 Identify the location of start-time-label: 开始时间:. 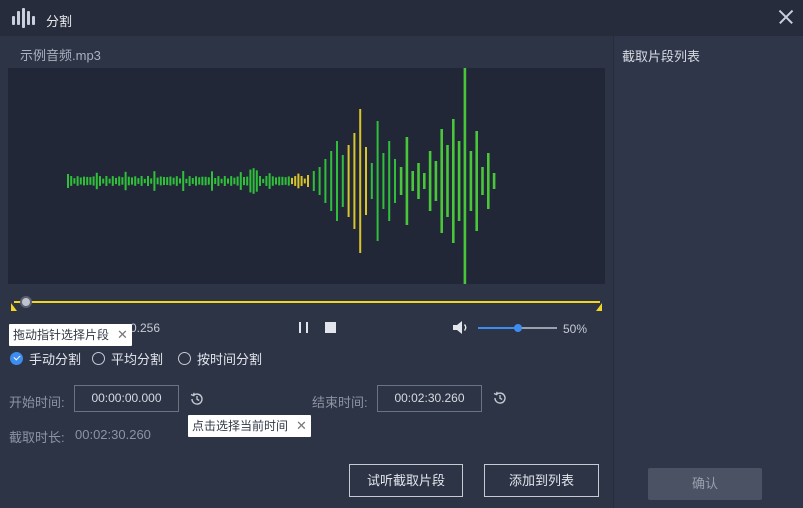
(37, 402).